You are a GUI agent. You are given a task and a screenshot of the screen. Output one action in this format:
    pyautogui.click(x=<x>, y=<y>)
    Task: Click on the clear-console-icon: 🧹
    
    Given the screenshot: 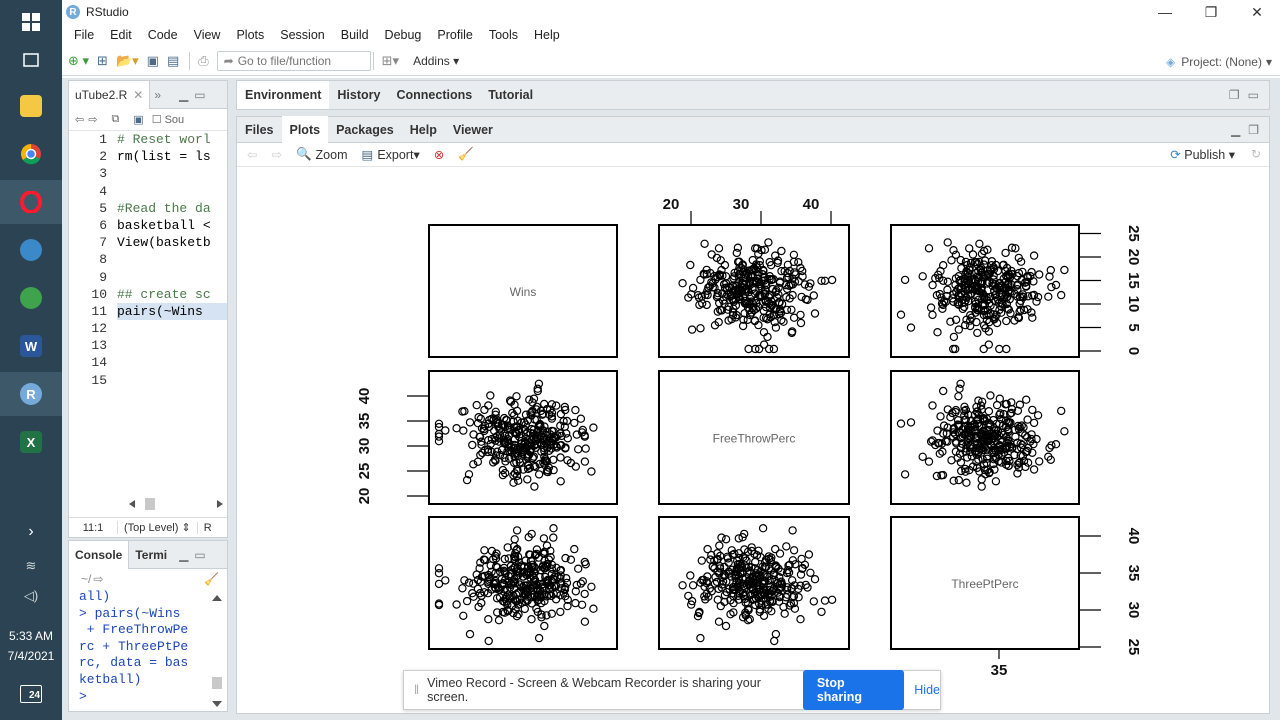 What is the action you would take?
    pyautogui.click(x=211, y=579)
    